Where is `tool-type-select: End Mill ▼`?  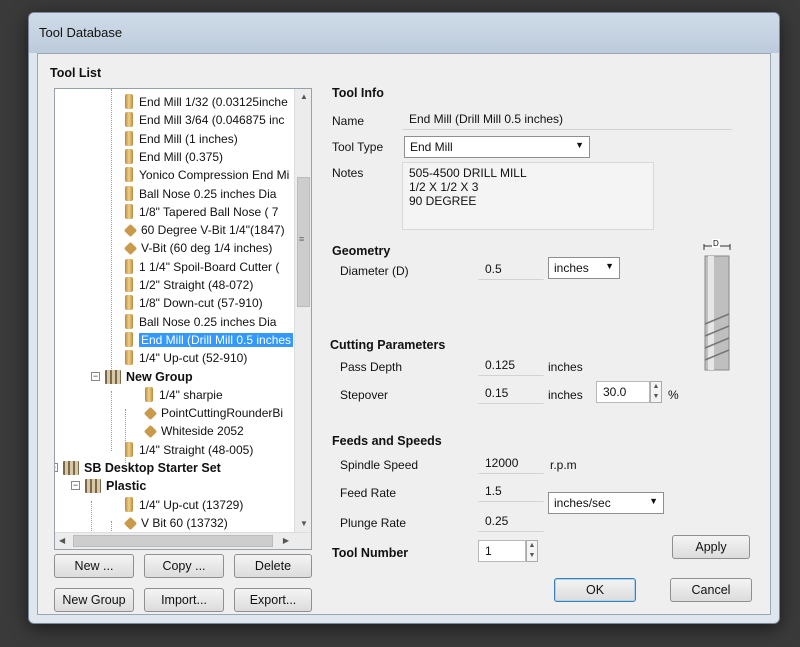 tool-type-select: End Mill ▼ is located at coordinates (497, 147).